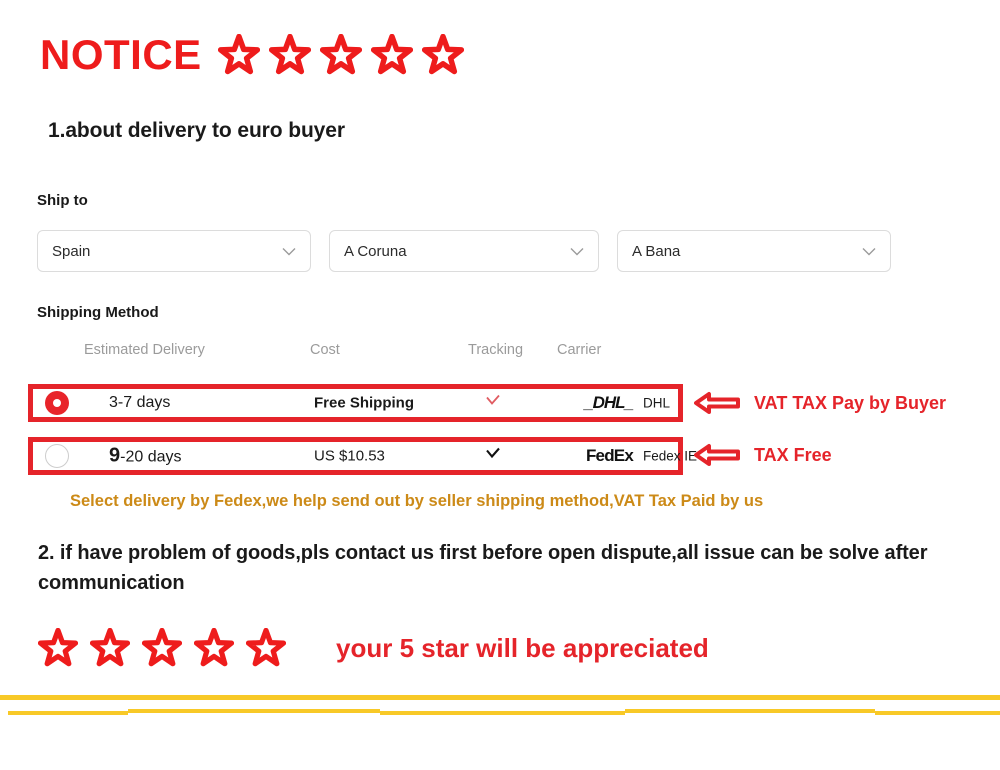 The height and width of the screenshot is (770, 1000). Describe the element at coordinates (364, 403) in the screenshot. I see `shipping-cost: Free Shipping` at that location.